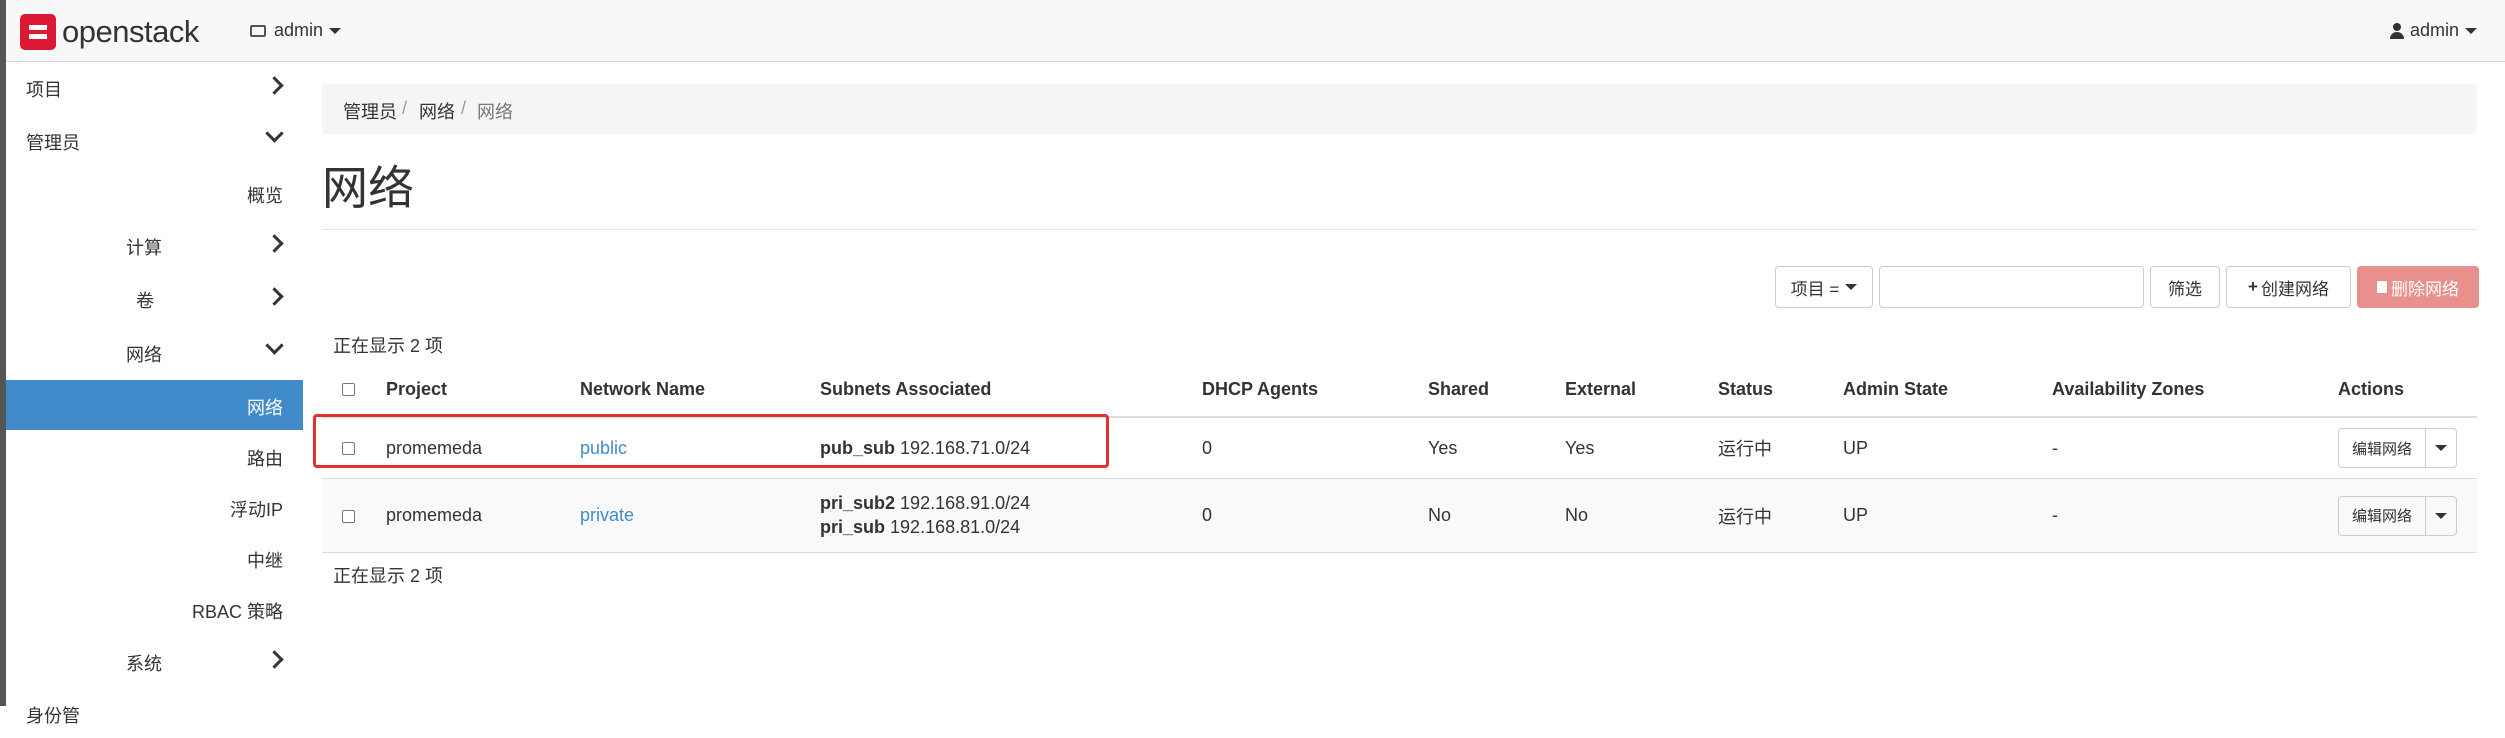 The image size is (2505, 738). I want to click on plus-icon: +, so click(2253, 286).